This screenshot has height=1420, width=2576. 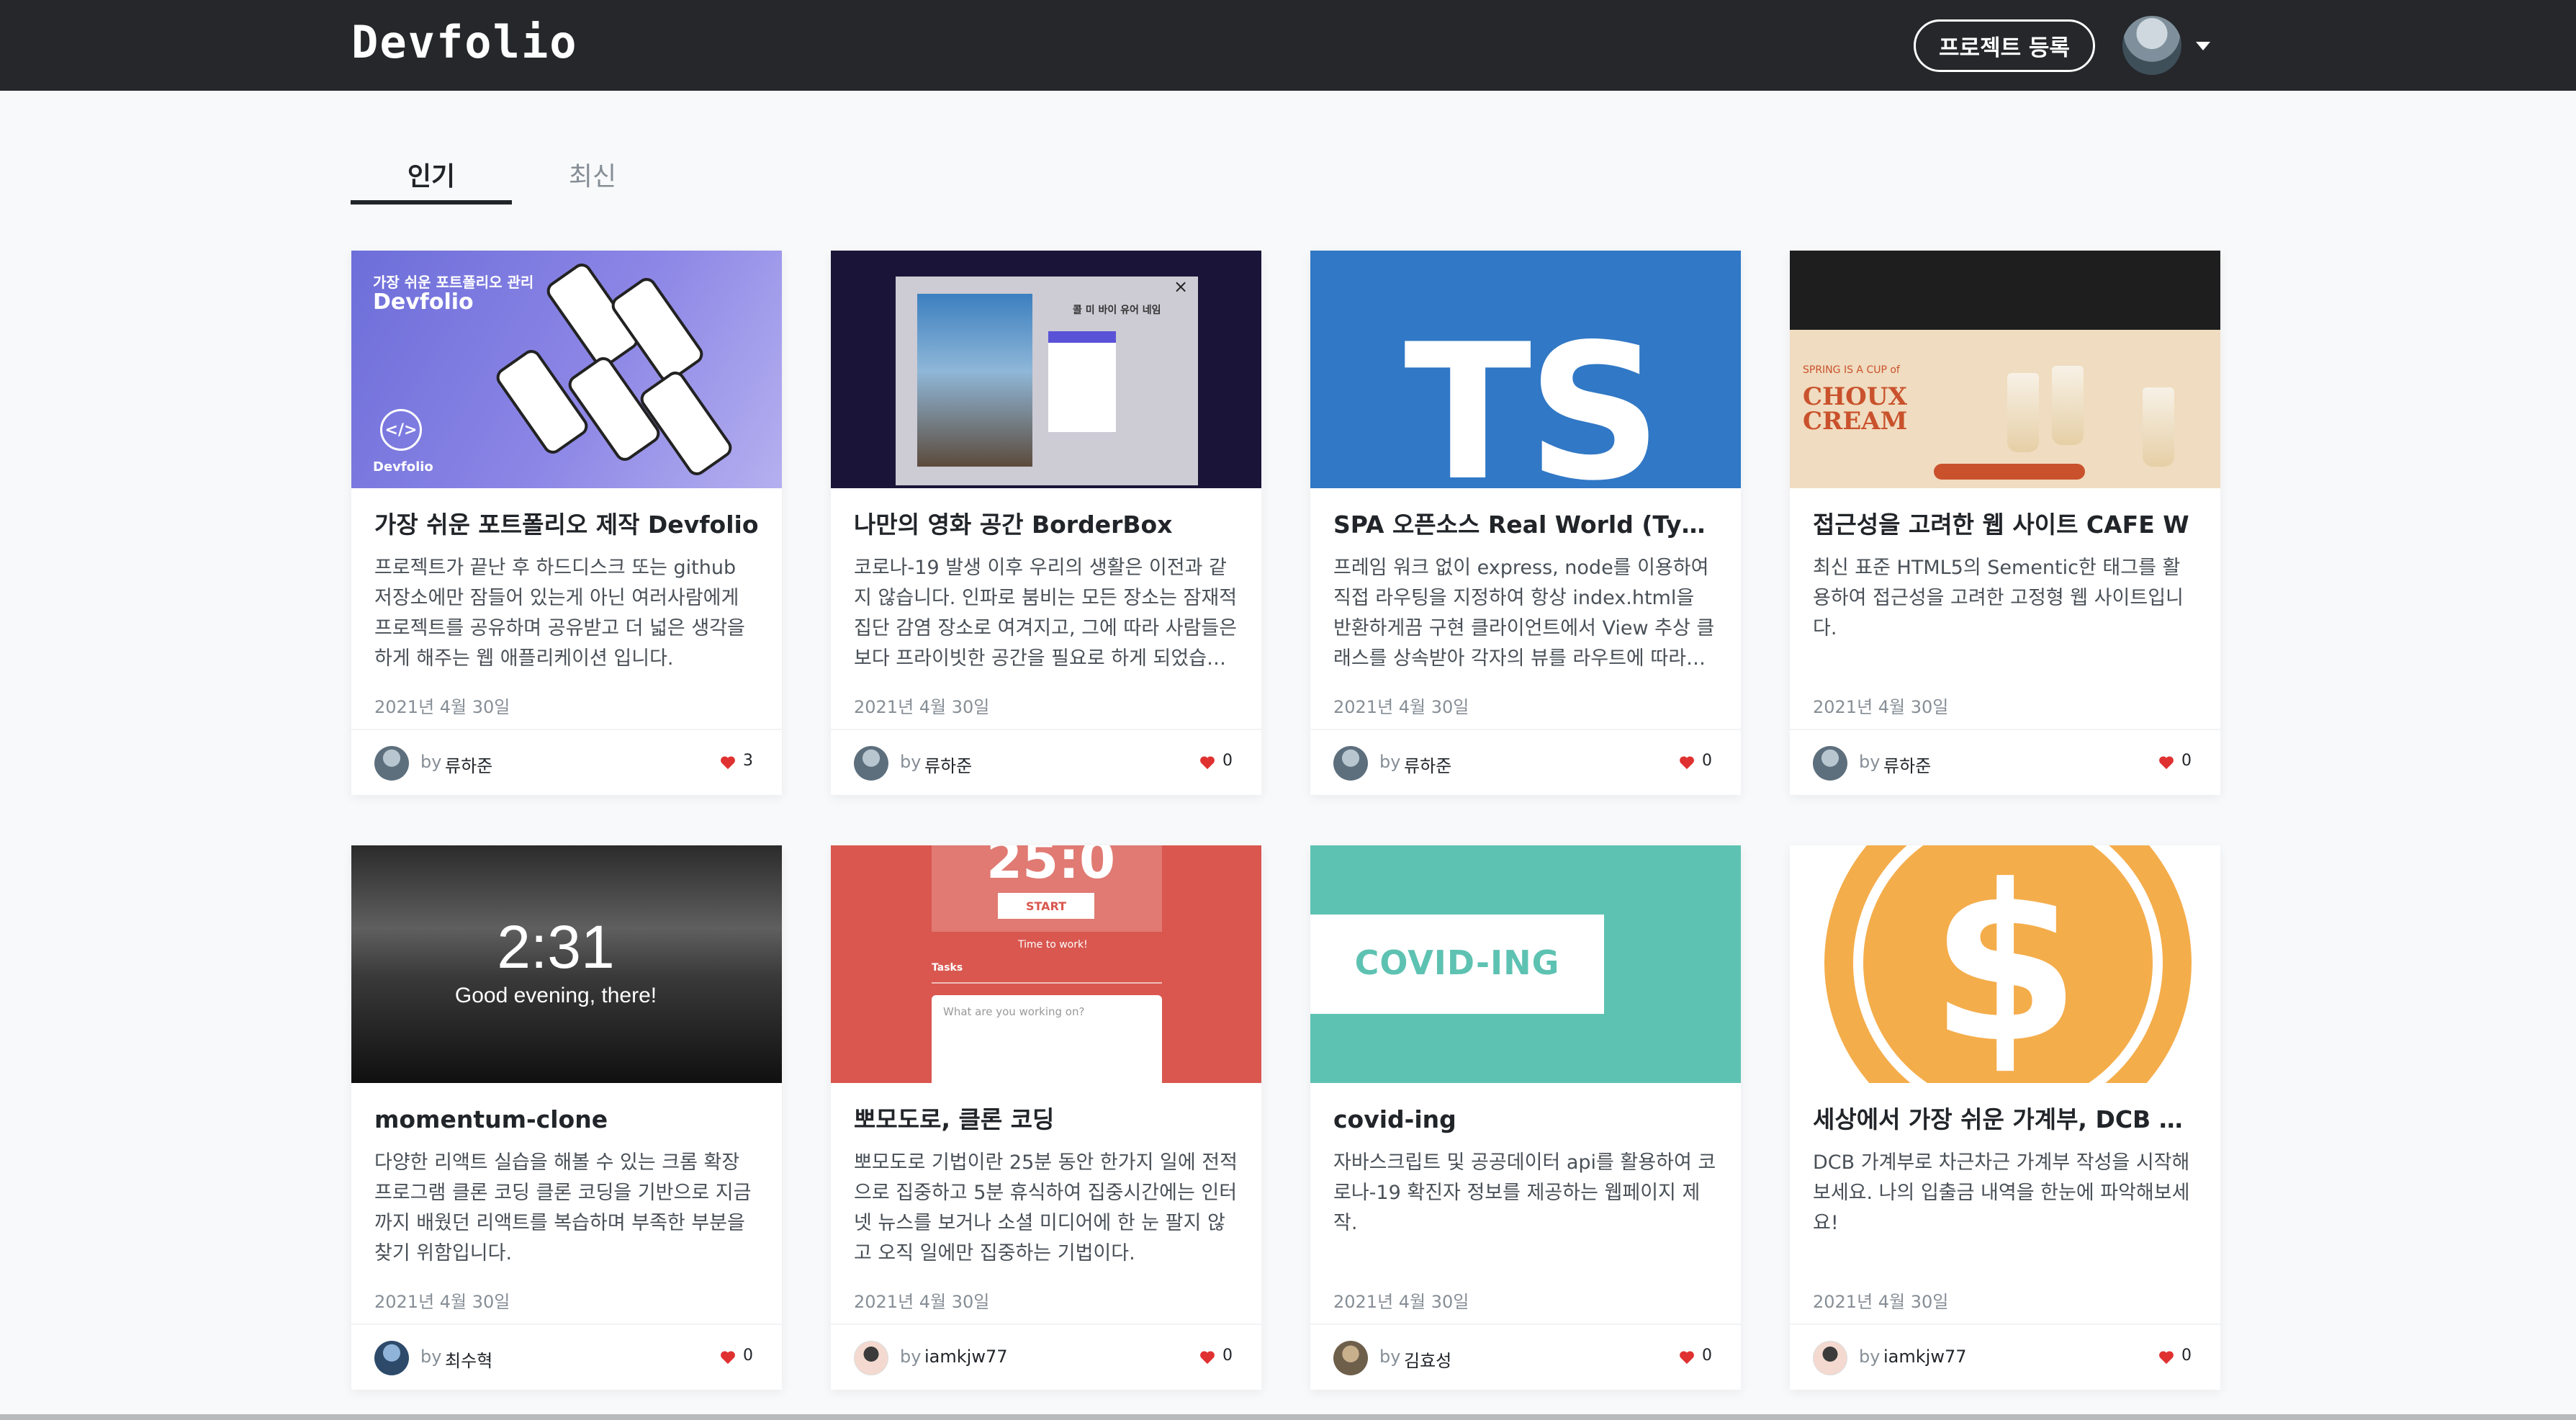 I want to click on thumbnail-text: 2:31, so click(x=556, y=947).